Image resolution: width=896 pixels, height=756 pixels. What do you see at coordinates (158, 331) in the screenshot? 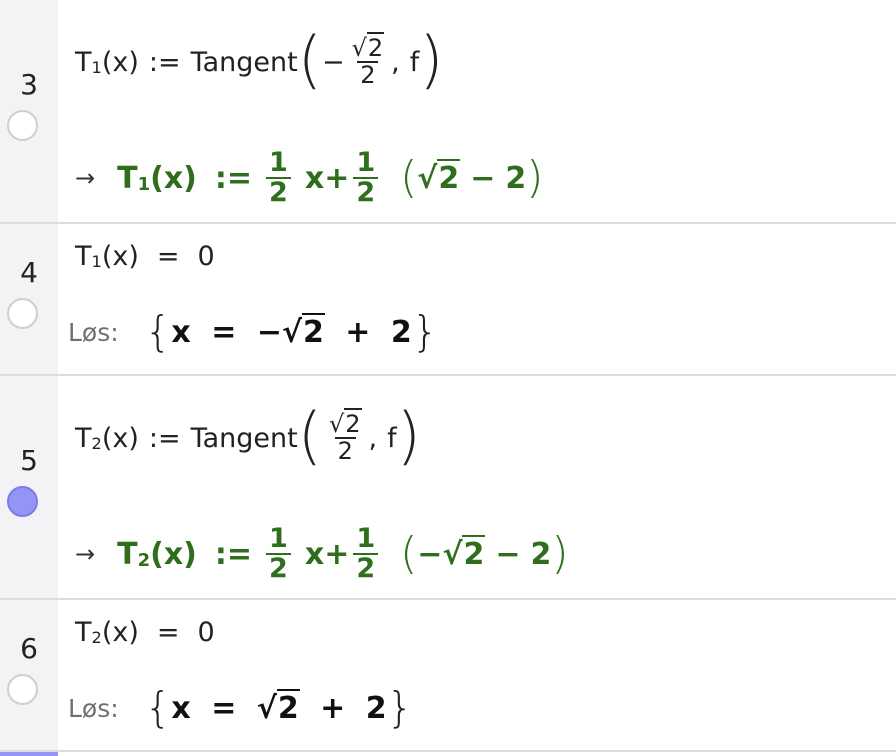
I see `open-brace: {` at bounding box center [158, 331].